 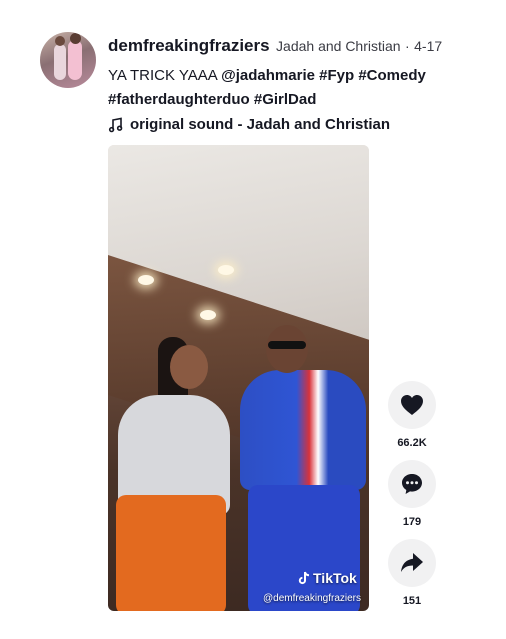 What do you see at coordinates (335, 578) in the screenshot?
I see `watermark-logo-text: TikTok` at bounding box center [335, 578].